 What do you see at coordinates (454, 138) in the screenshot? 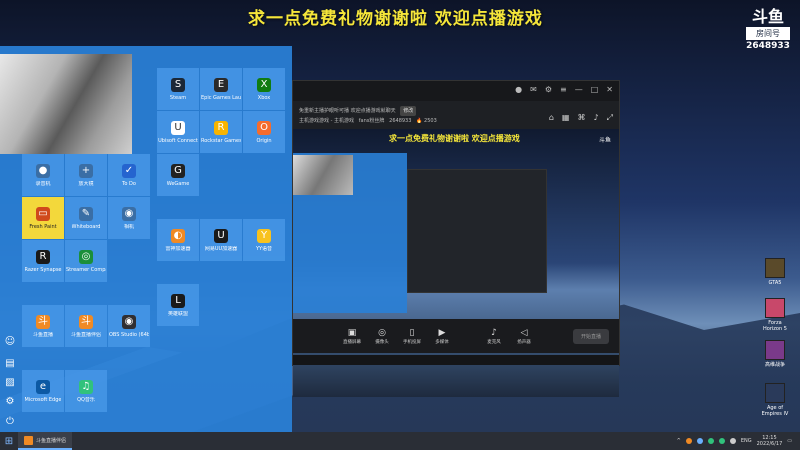
I see `preview-banner: 求一点免费礼物谢谢啦 欢迎点播游戏` at bounding box center [454, 138].